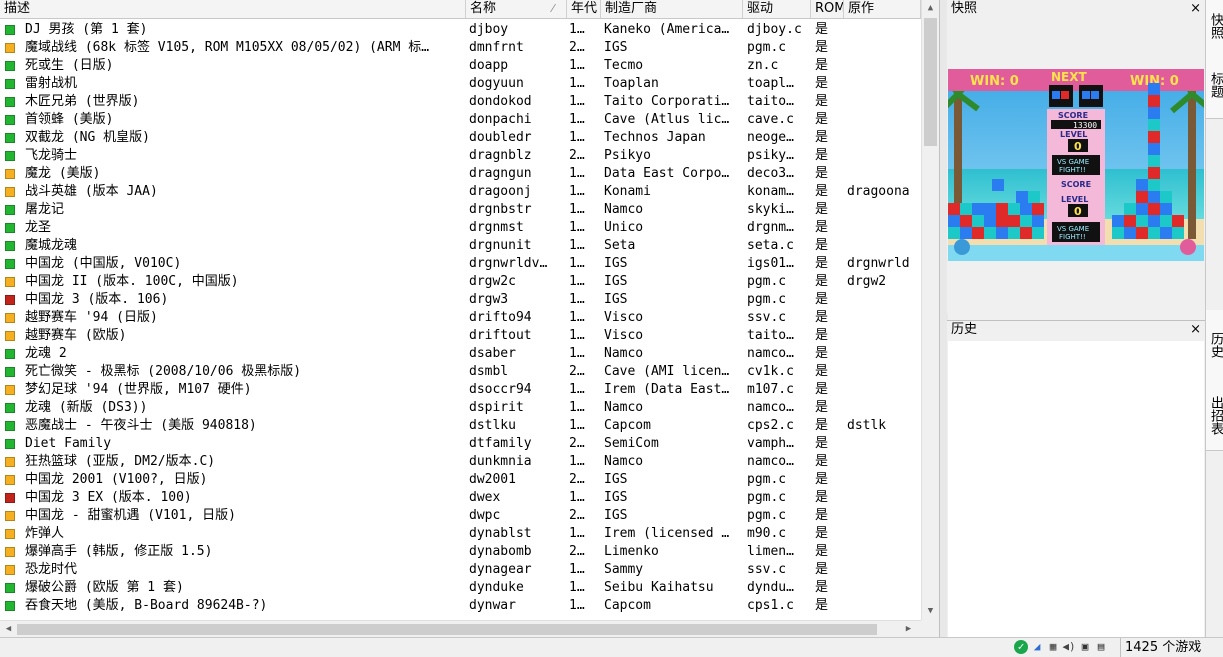 This screenshot has width=1223, height=657. What do you see at coordinates (460, 318) in the screenshot?
I see `table-row: 越野赛车 '94 (日版) drifto94 1… Visco ssv.c 是` at bounding box center [460, 318].